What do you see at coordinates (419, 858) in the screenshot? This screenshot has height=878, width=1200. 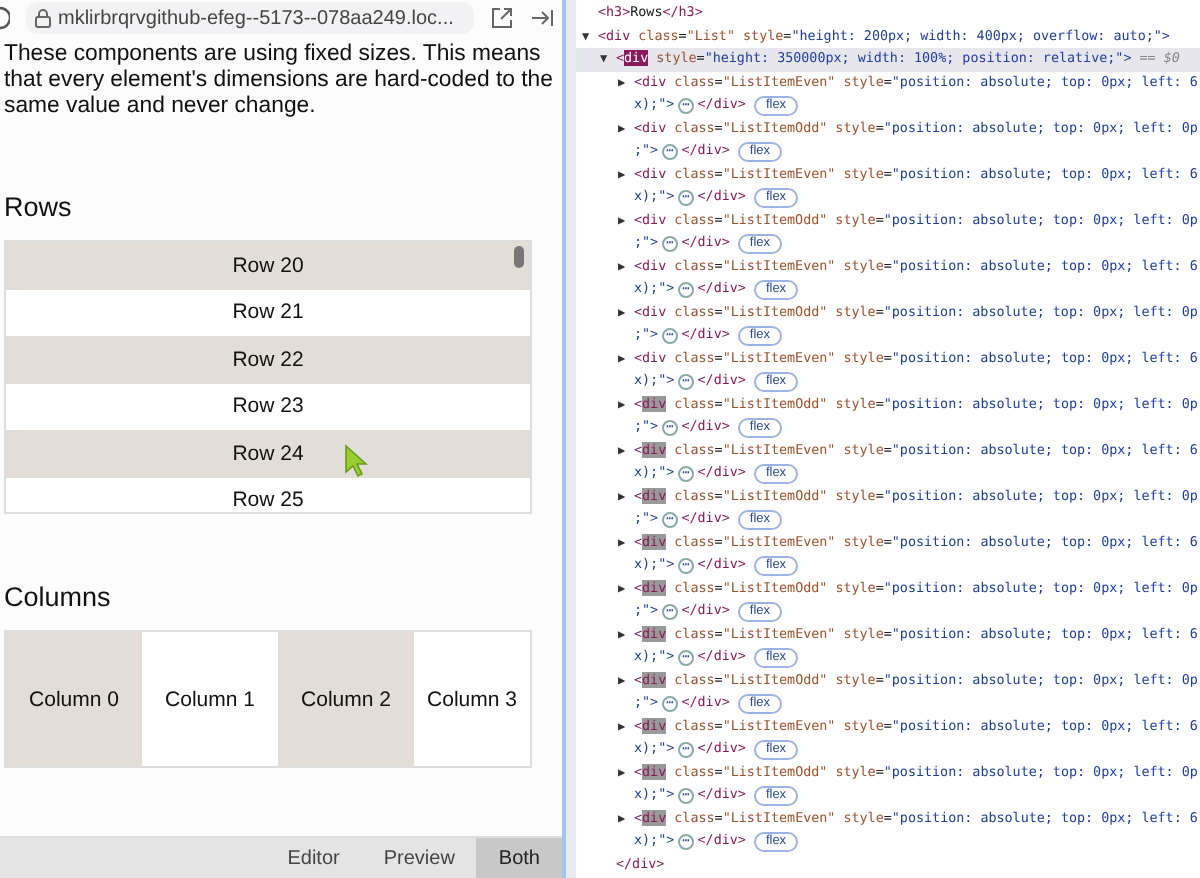 I see `view-tab: Preview` at bounding box center [419, 858].